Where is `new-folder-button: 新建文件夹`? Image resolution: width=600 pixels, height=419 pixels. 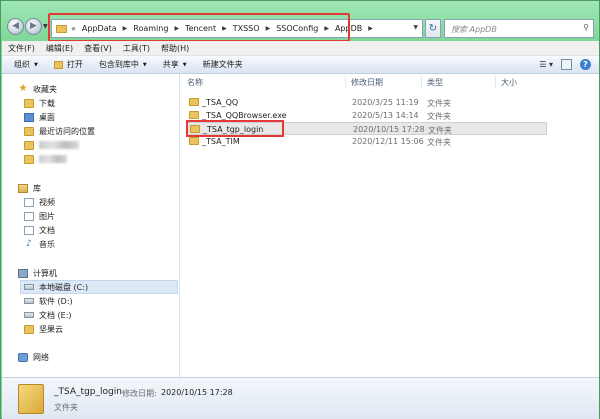 new-folder-button: 新建文件夹 is located at coordinates (223, 64).